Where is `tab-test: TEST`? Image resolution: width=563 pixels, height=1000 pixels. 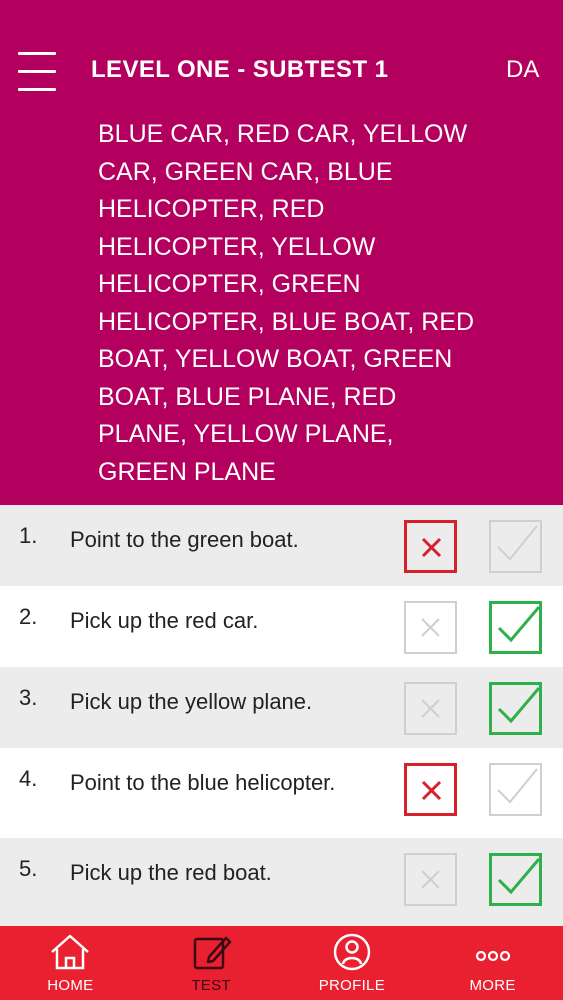 tab-test: TEST is located at coordinates (211, 963).